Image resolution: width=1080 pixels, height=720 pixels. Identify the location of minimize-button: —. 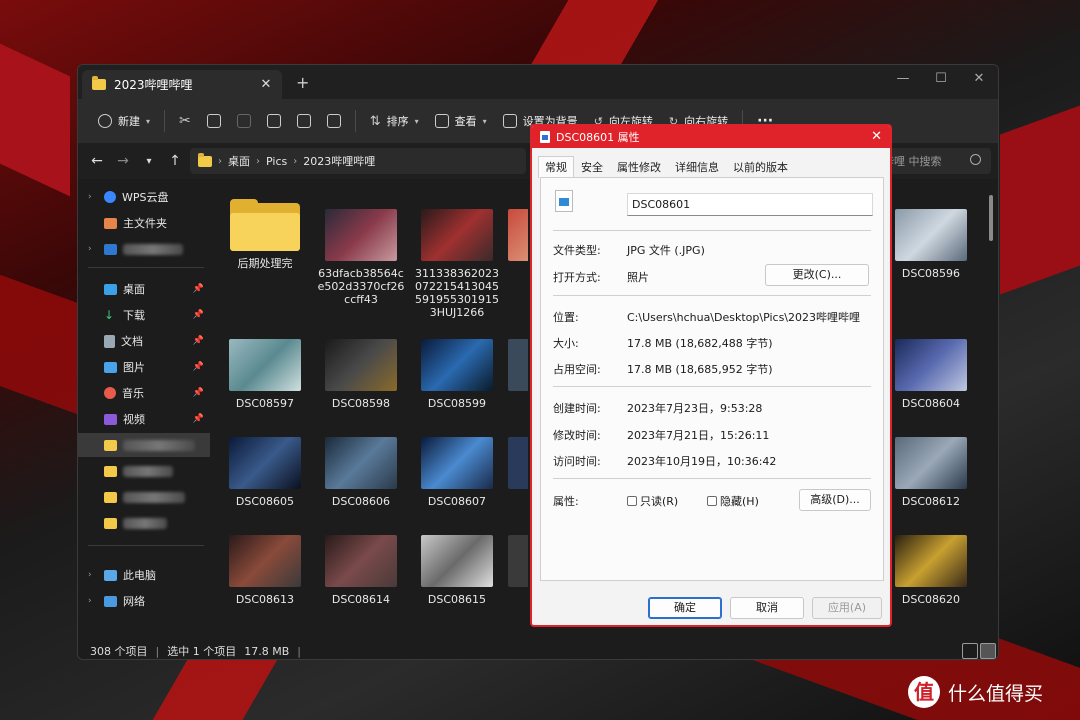
(903, 78).